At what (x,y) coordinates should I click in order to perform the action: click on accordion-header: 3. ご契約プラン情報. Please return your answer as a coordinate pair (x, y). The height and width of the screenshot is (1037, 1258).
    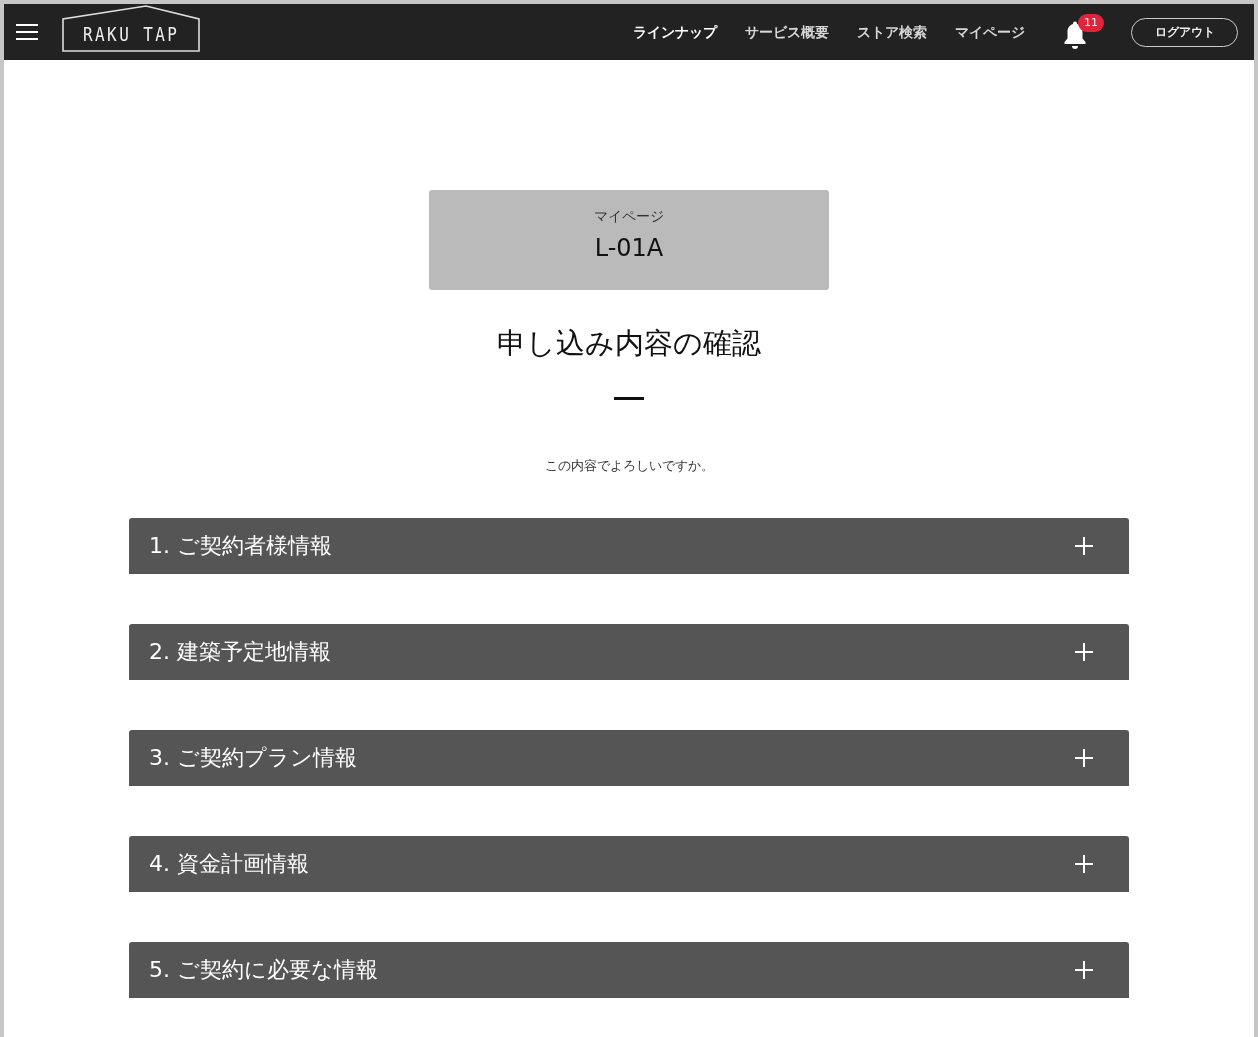
    Looking at the image, I should click on (629, 758).